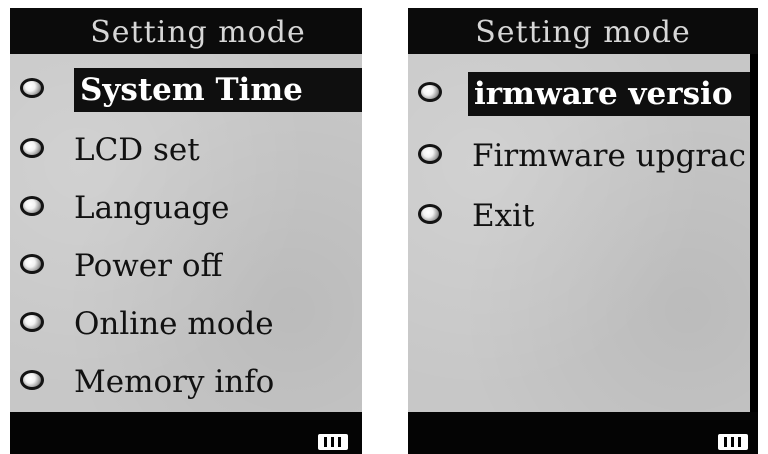  What do you see at coordinates (218, 90) in the screenshot?
I see `menu-item-label: System Time` at bounding box center [218, 90].